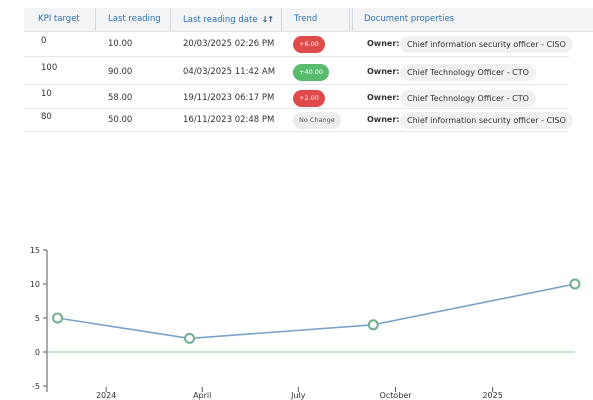  Describe the element at coordinates (120, 44) in the screenshot. I see `last-reading-cell: 10.00` at that location.